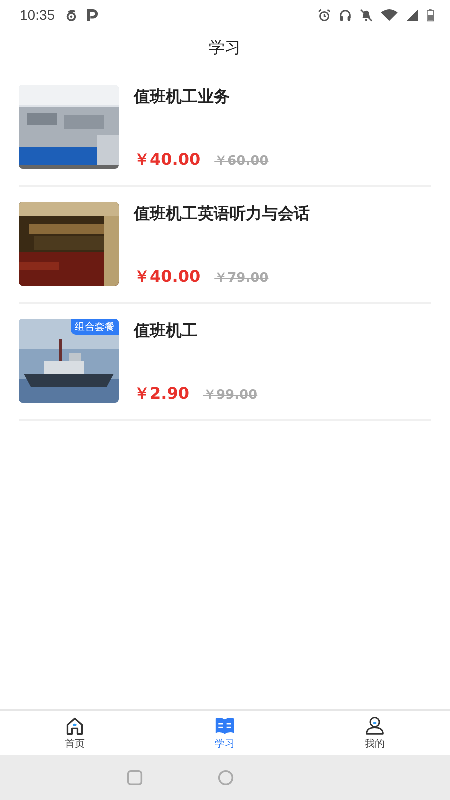 The width and height of the screenshot is (450, 800). I want to click on parking-icon, so click(93, 15).